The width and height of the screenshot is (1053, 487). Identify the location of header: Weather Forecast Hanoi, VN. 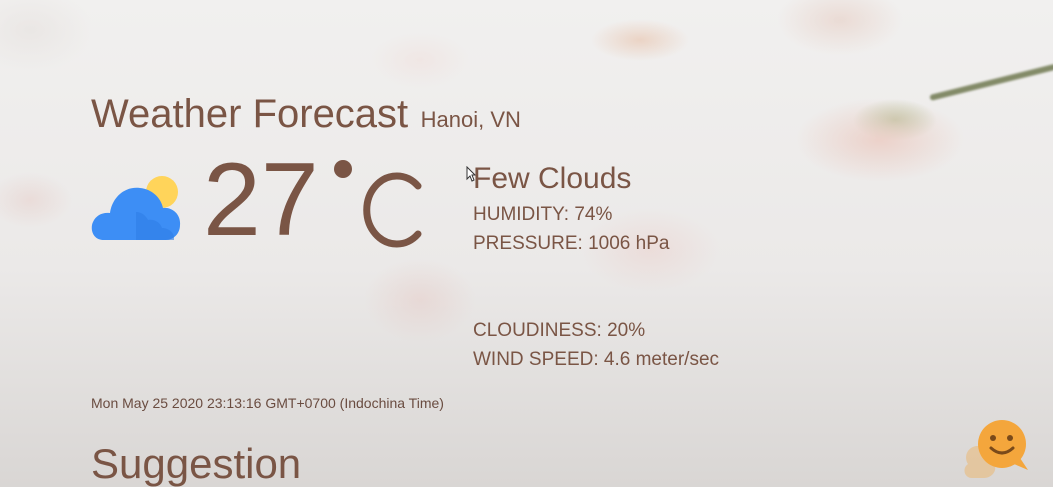
(306, 114).